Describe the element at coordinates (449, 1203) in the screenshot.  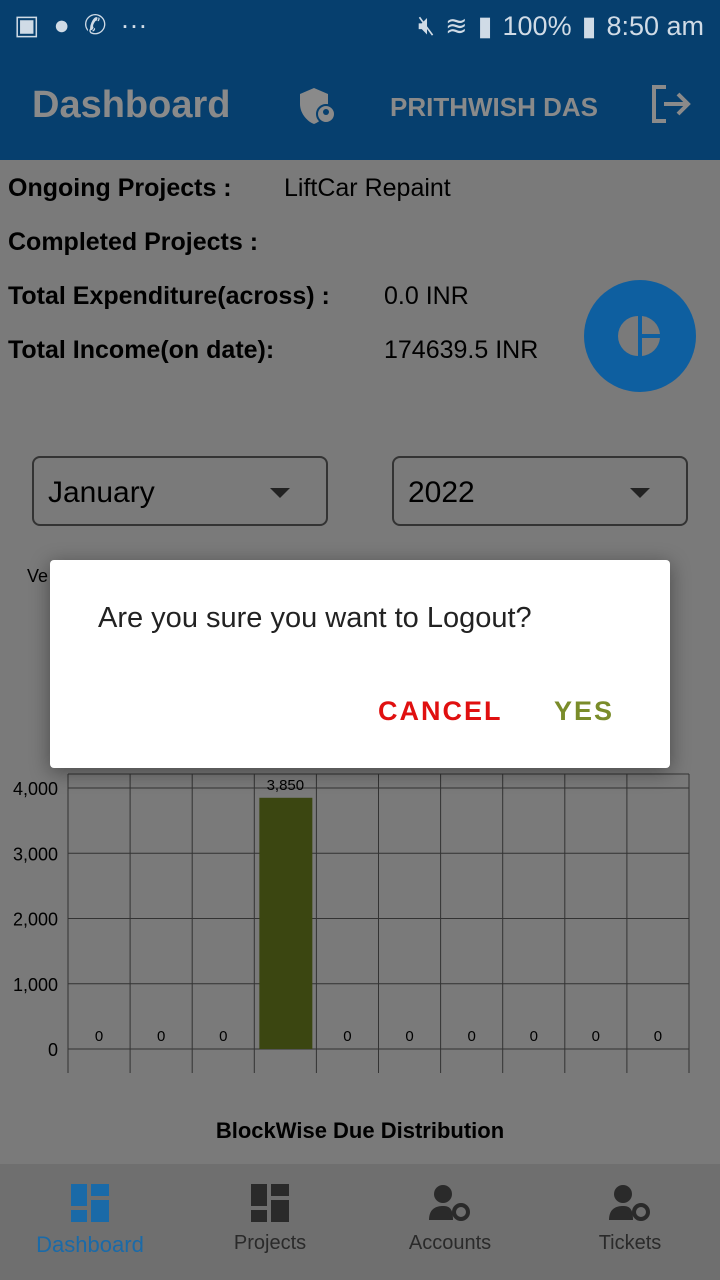
I see `accounts-icon` at that location.